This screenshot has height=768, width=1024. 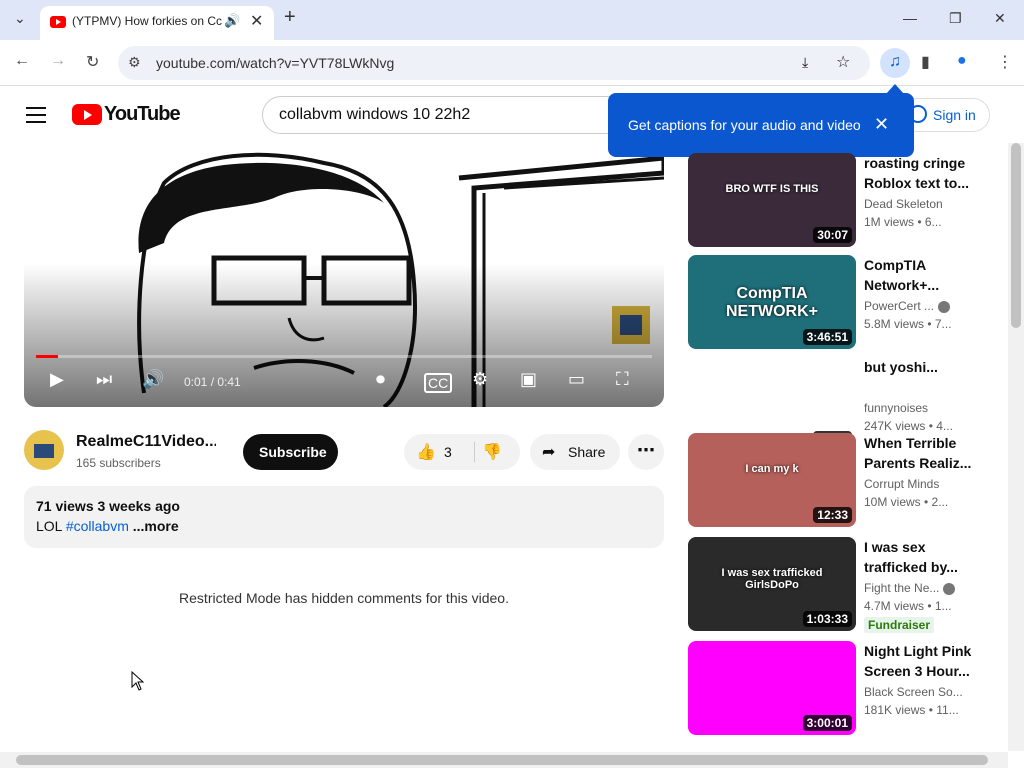 What do you see at coordinates (44, 450) in the screenshot?
I see `channel-avatar` at bounding box center [44, 450].